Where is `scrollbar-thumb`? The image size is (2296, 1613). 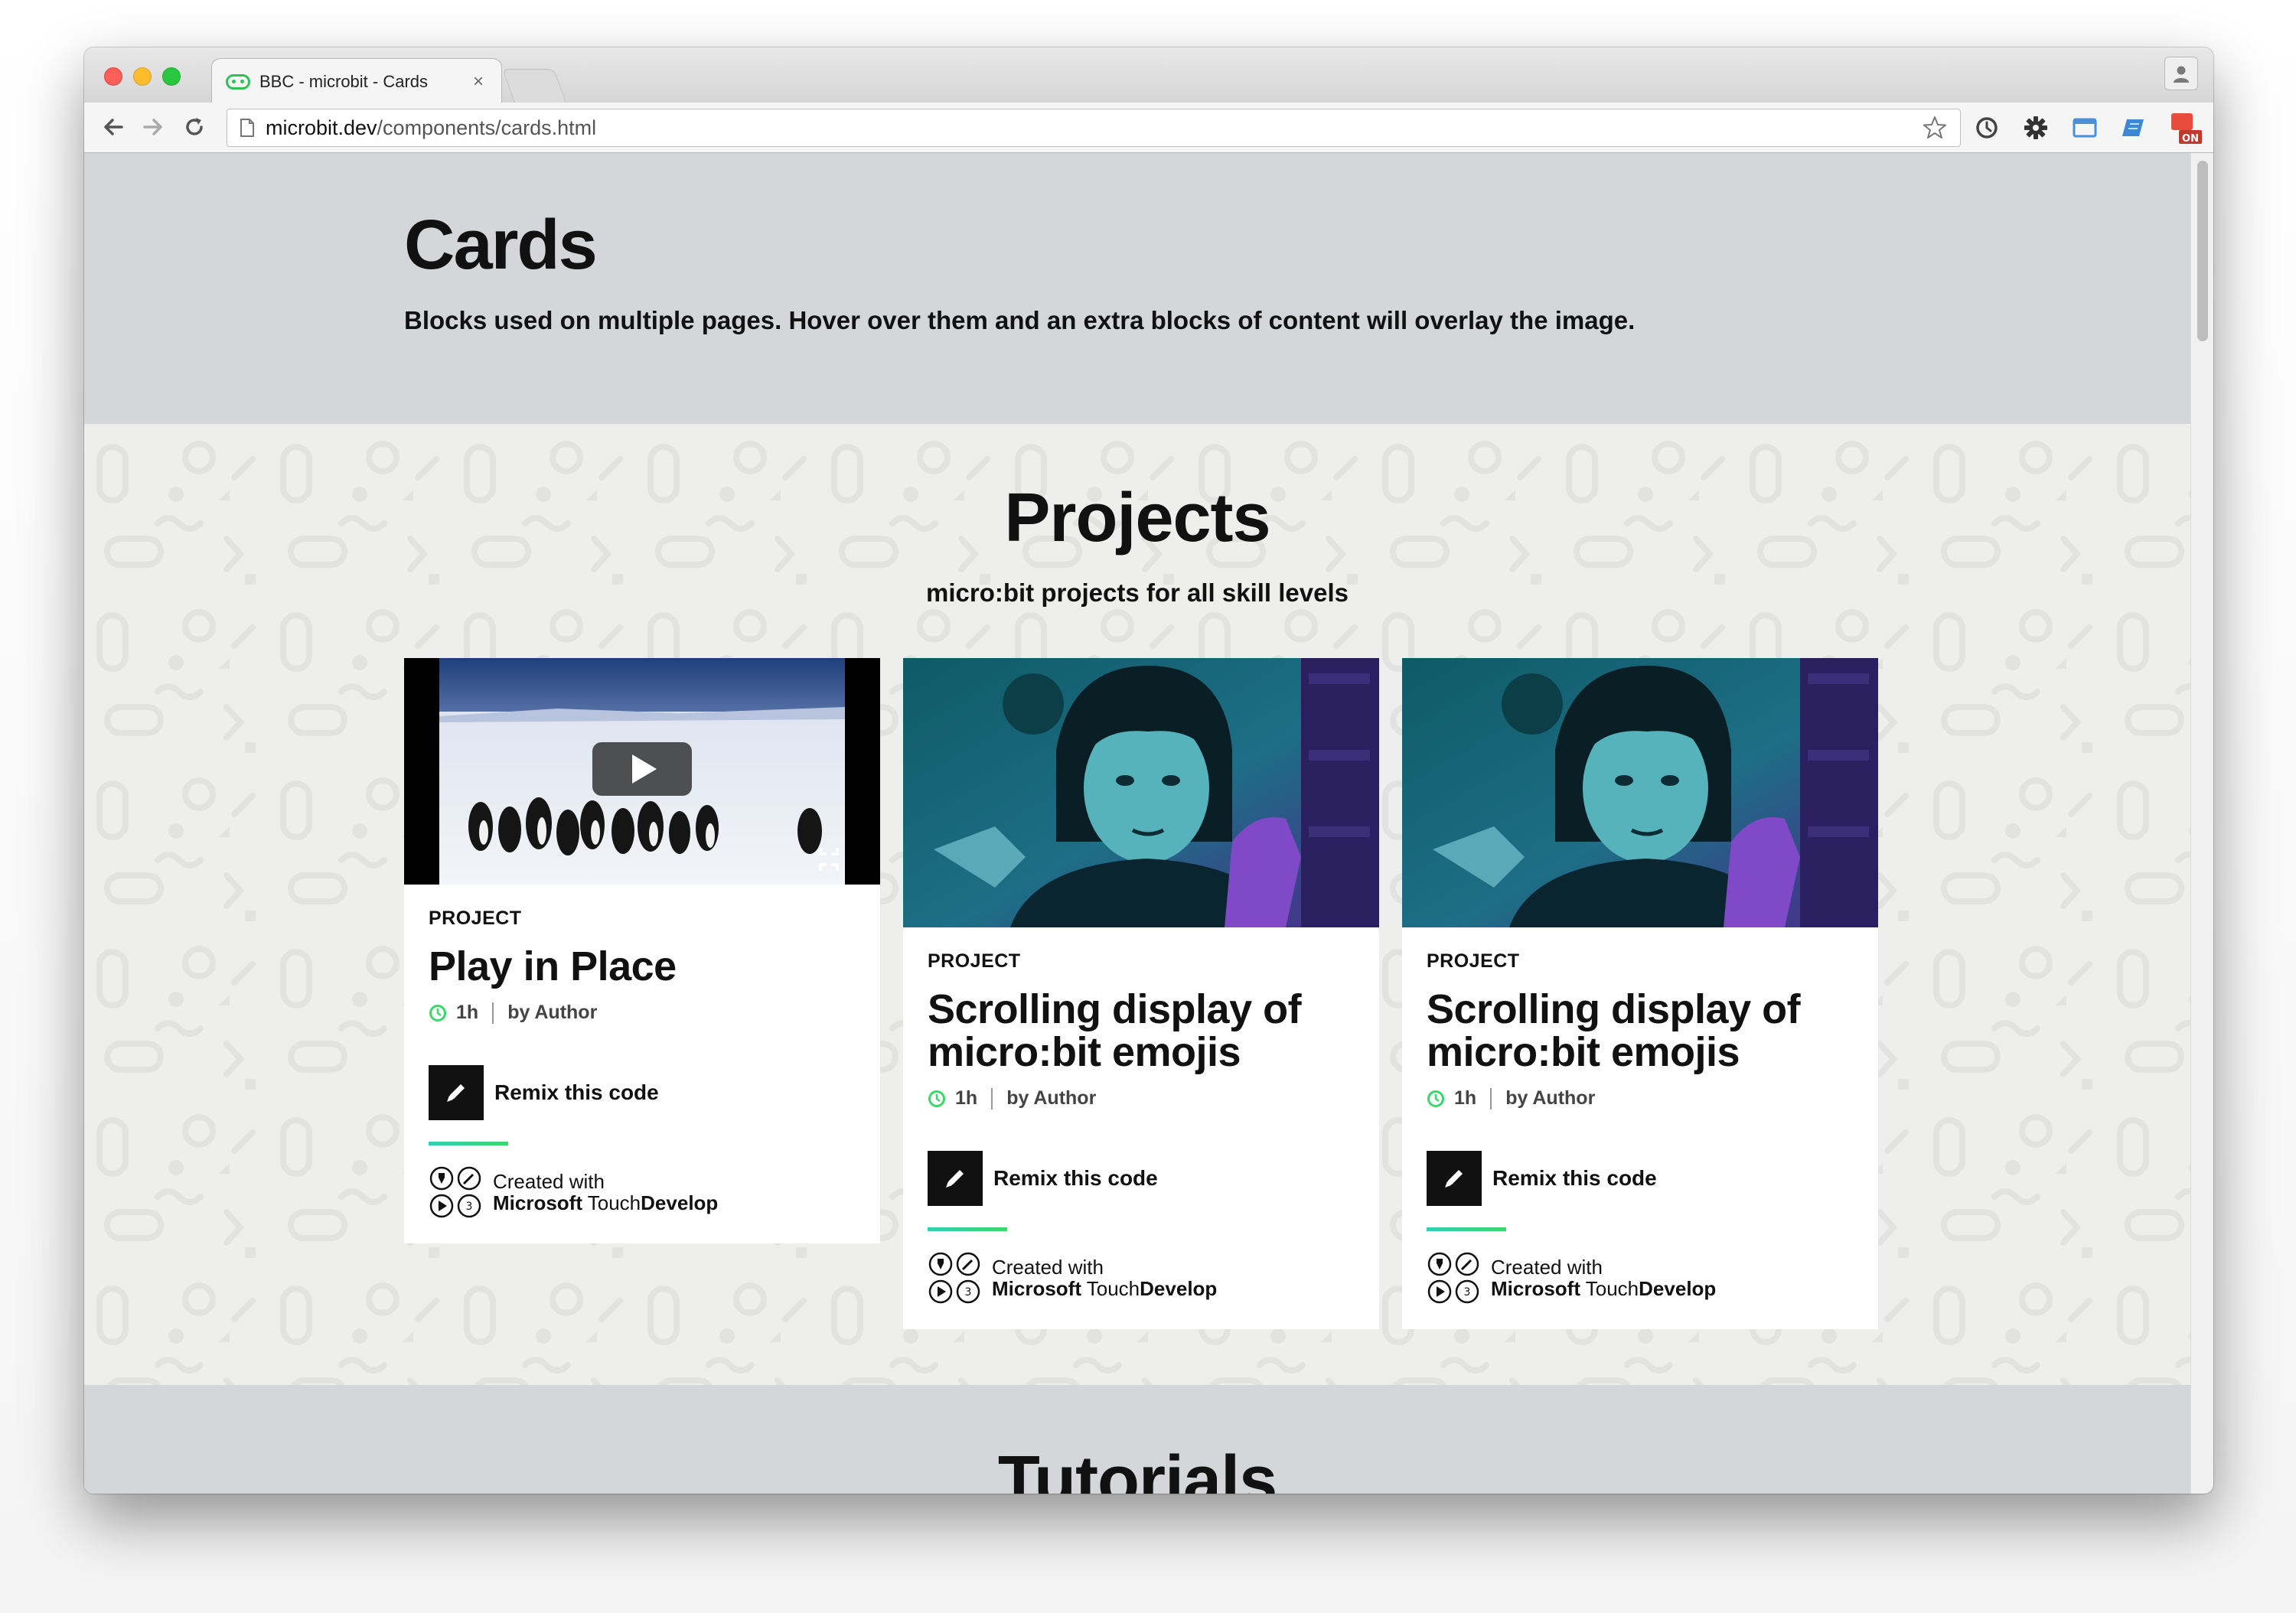 scrollbar-thumb is located at coordinates (2202, 251).